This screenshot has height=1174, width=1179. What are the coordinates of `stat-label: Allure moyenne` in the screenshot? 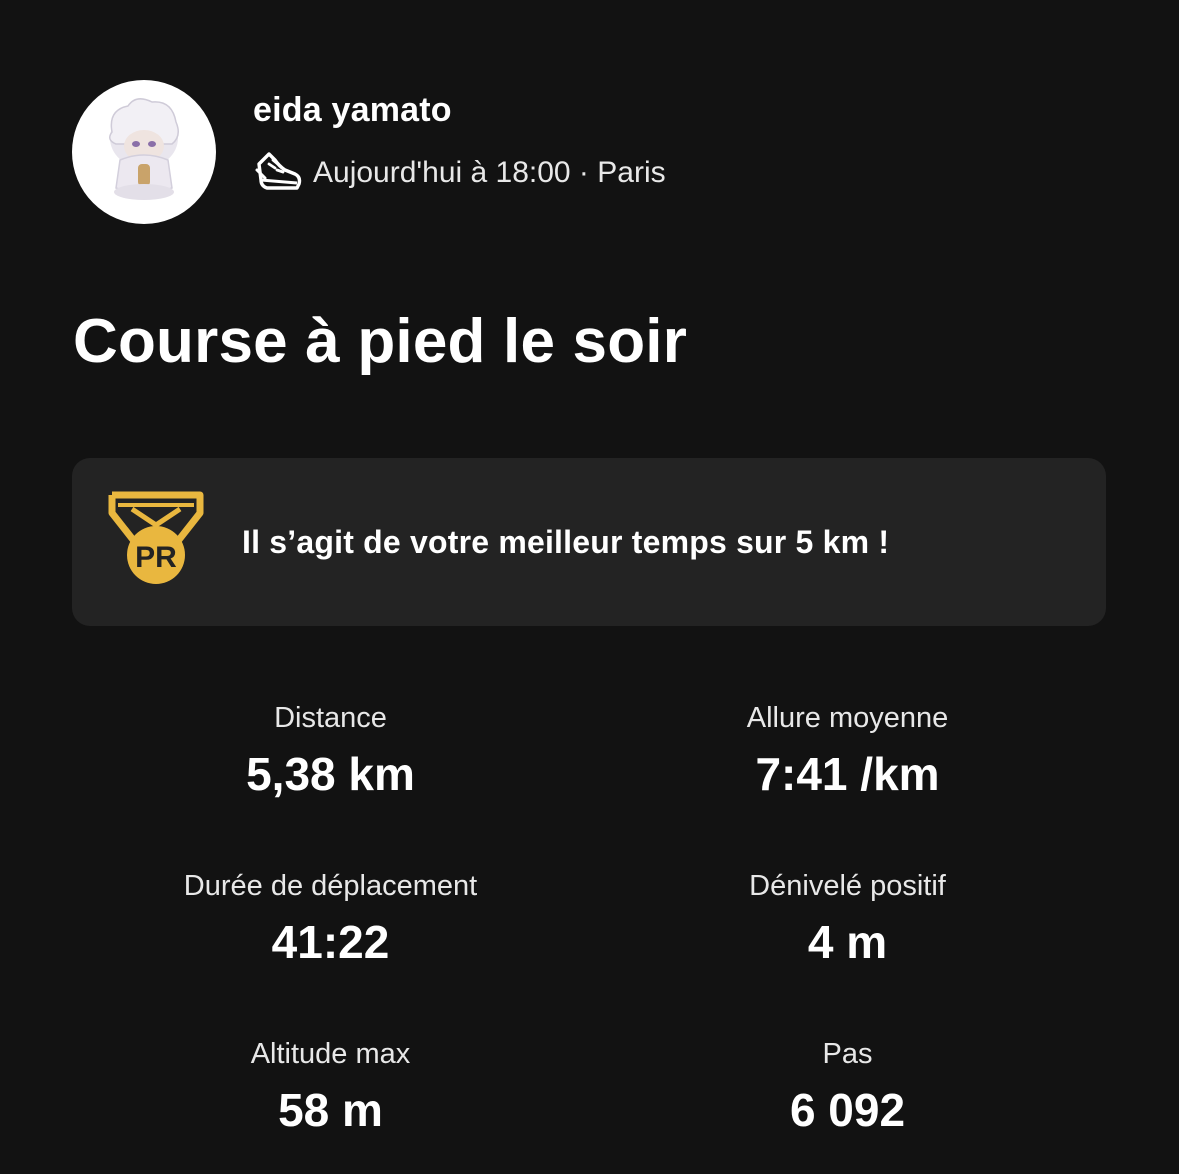 It's located at (847, 718).